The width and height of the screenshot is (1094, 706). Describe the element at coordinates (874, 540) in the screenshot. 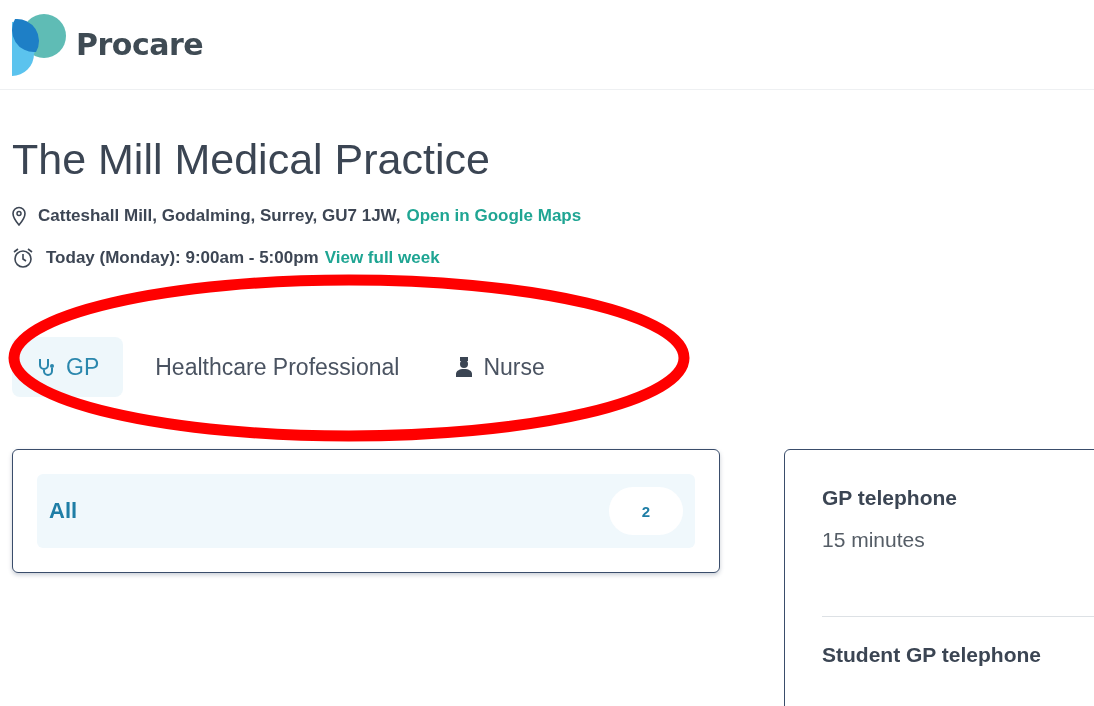

I see `appointment-duration: 15 minutes` at that location.